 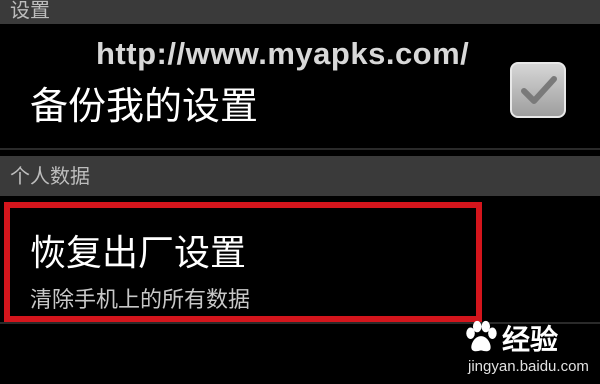 I want to click on baidu-logo: 经验, so click(x=510, y=338).